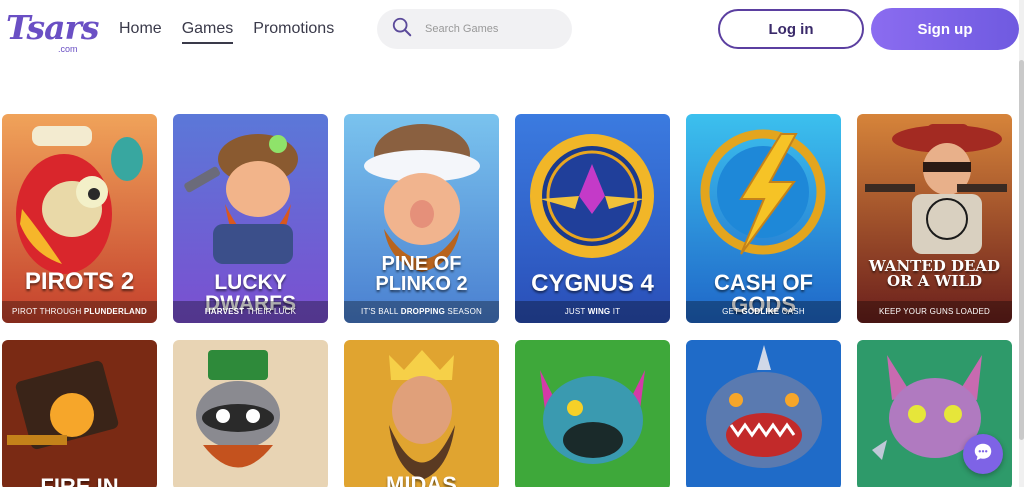 Image resolution: width=1024 pixels, height=487 pixels. I want to click on signup-button: Sign up, so click(945, 29).